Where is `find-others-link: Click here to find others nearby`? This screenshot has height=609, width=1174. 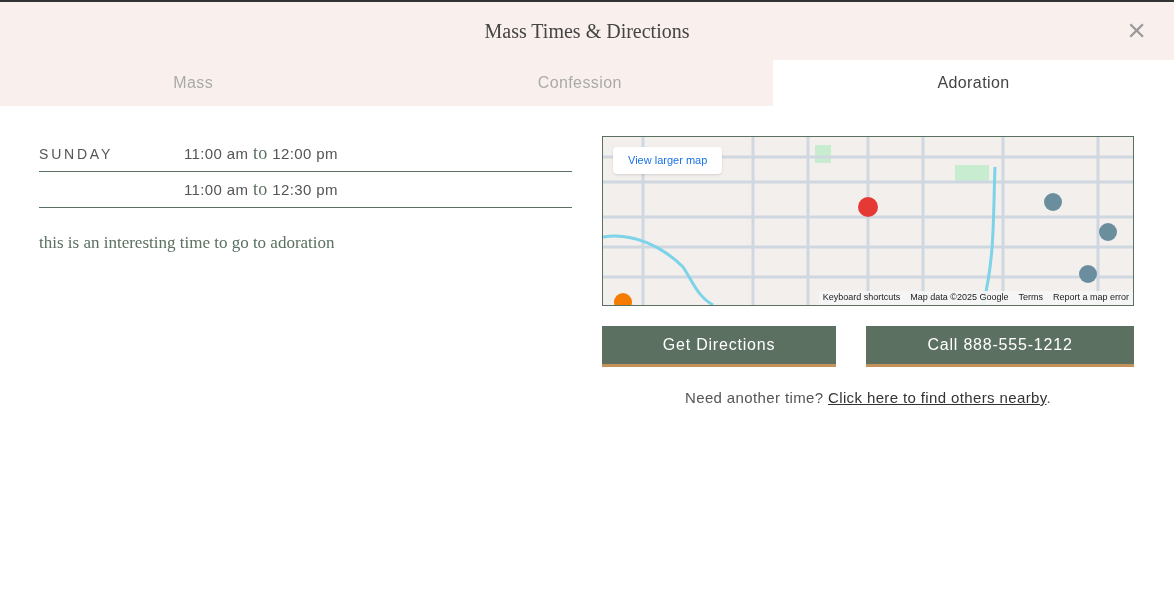
find-others-link: Click here to find others nearby is located at coordinates (937, 397).